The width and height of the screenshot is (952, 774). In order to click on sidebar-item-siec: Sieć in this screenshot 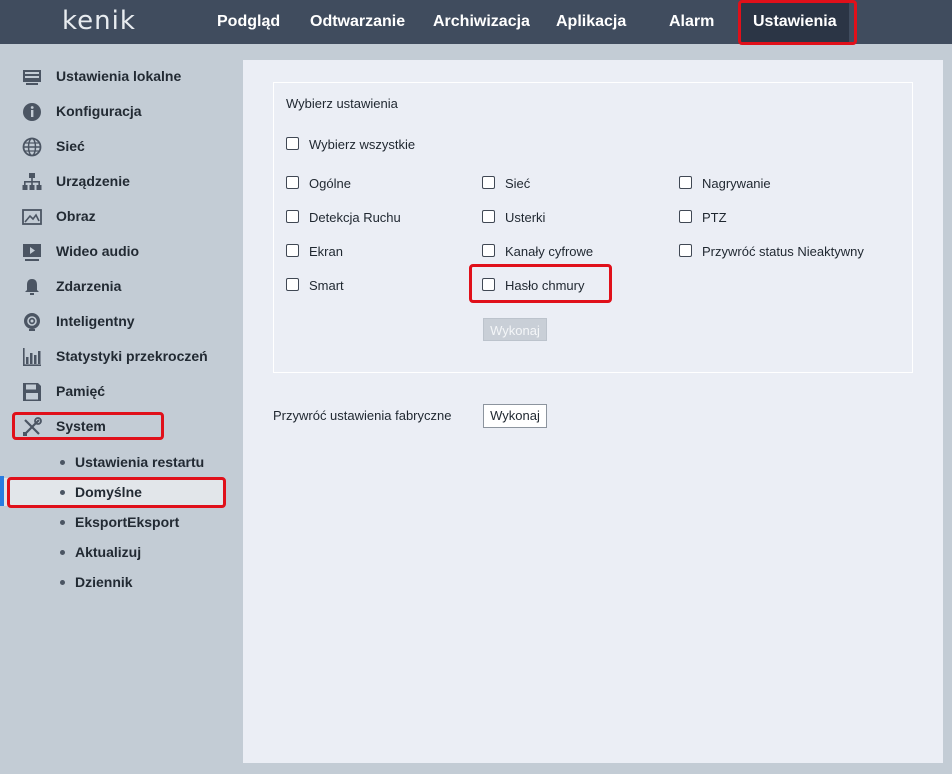, I will do `click(112, 147)`.